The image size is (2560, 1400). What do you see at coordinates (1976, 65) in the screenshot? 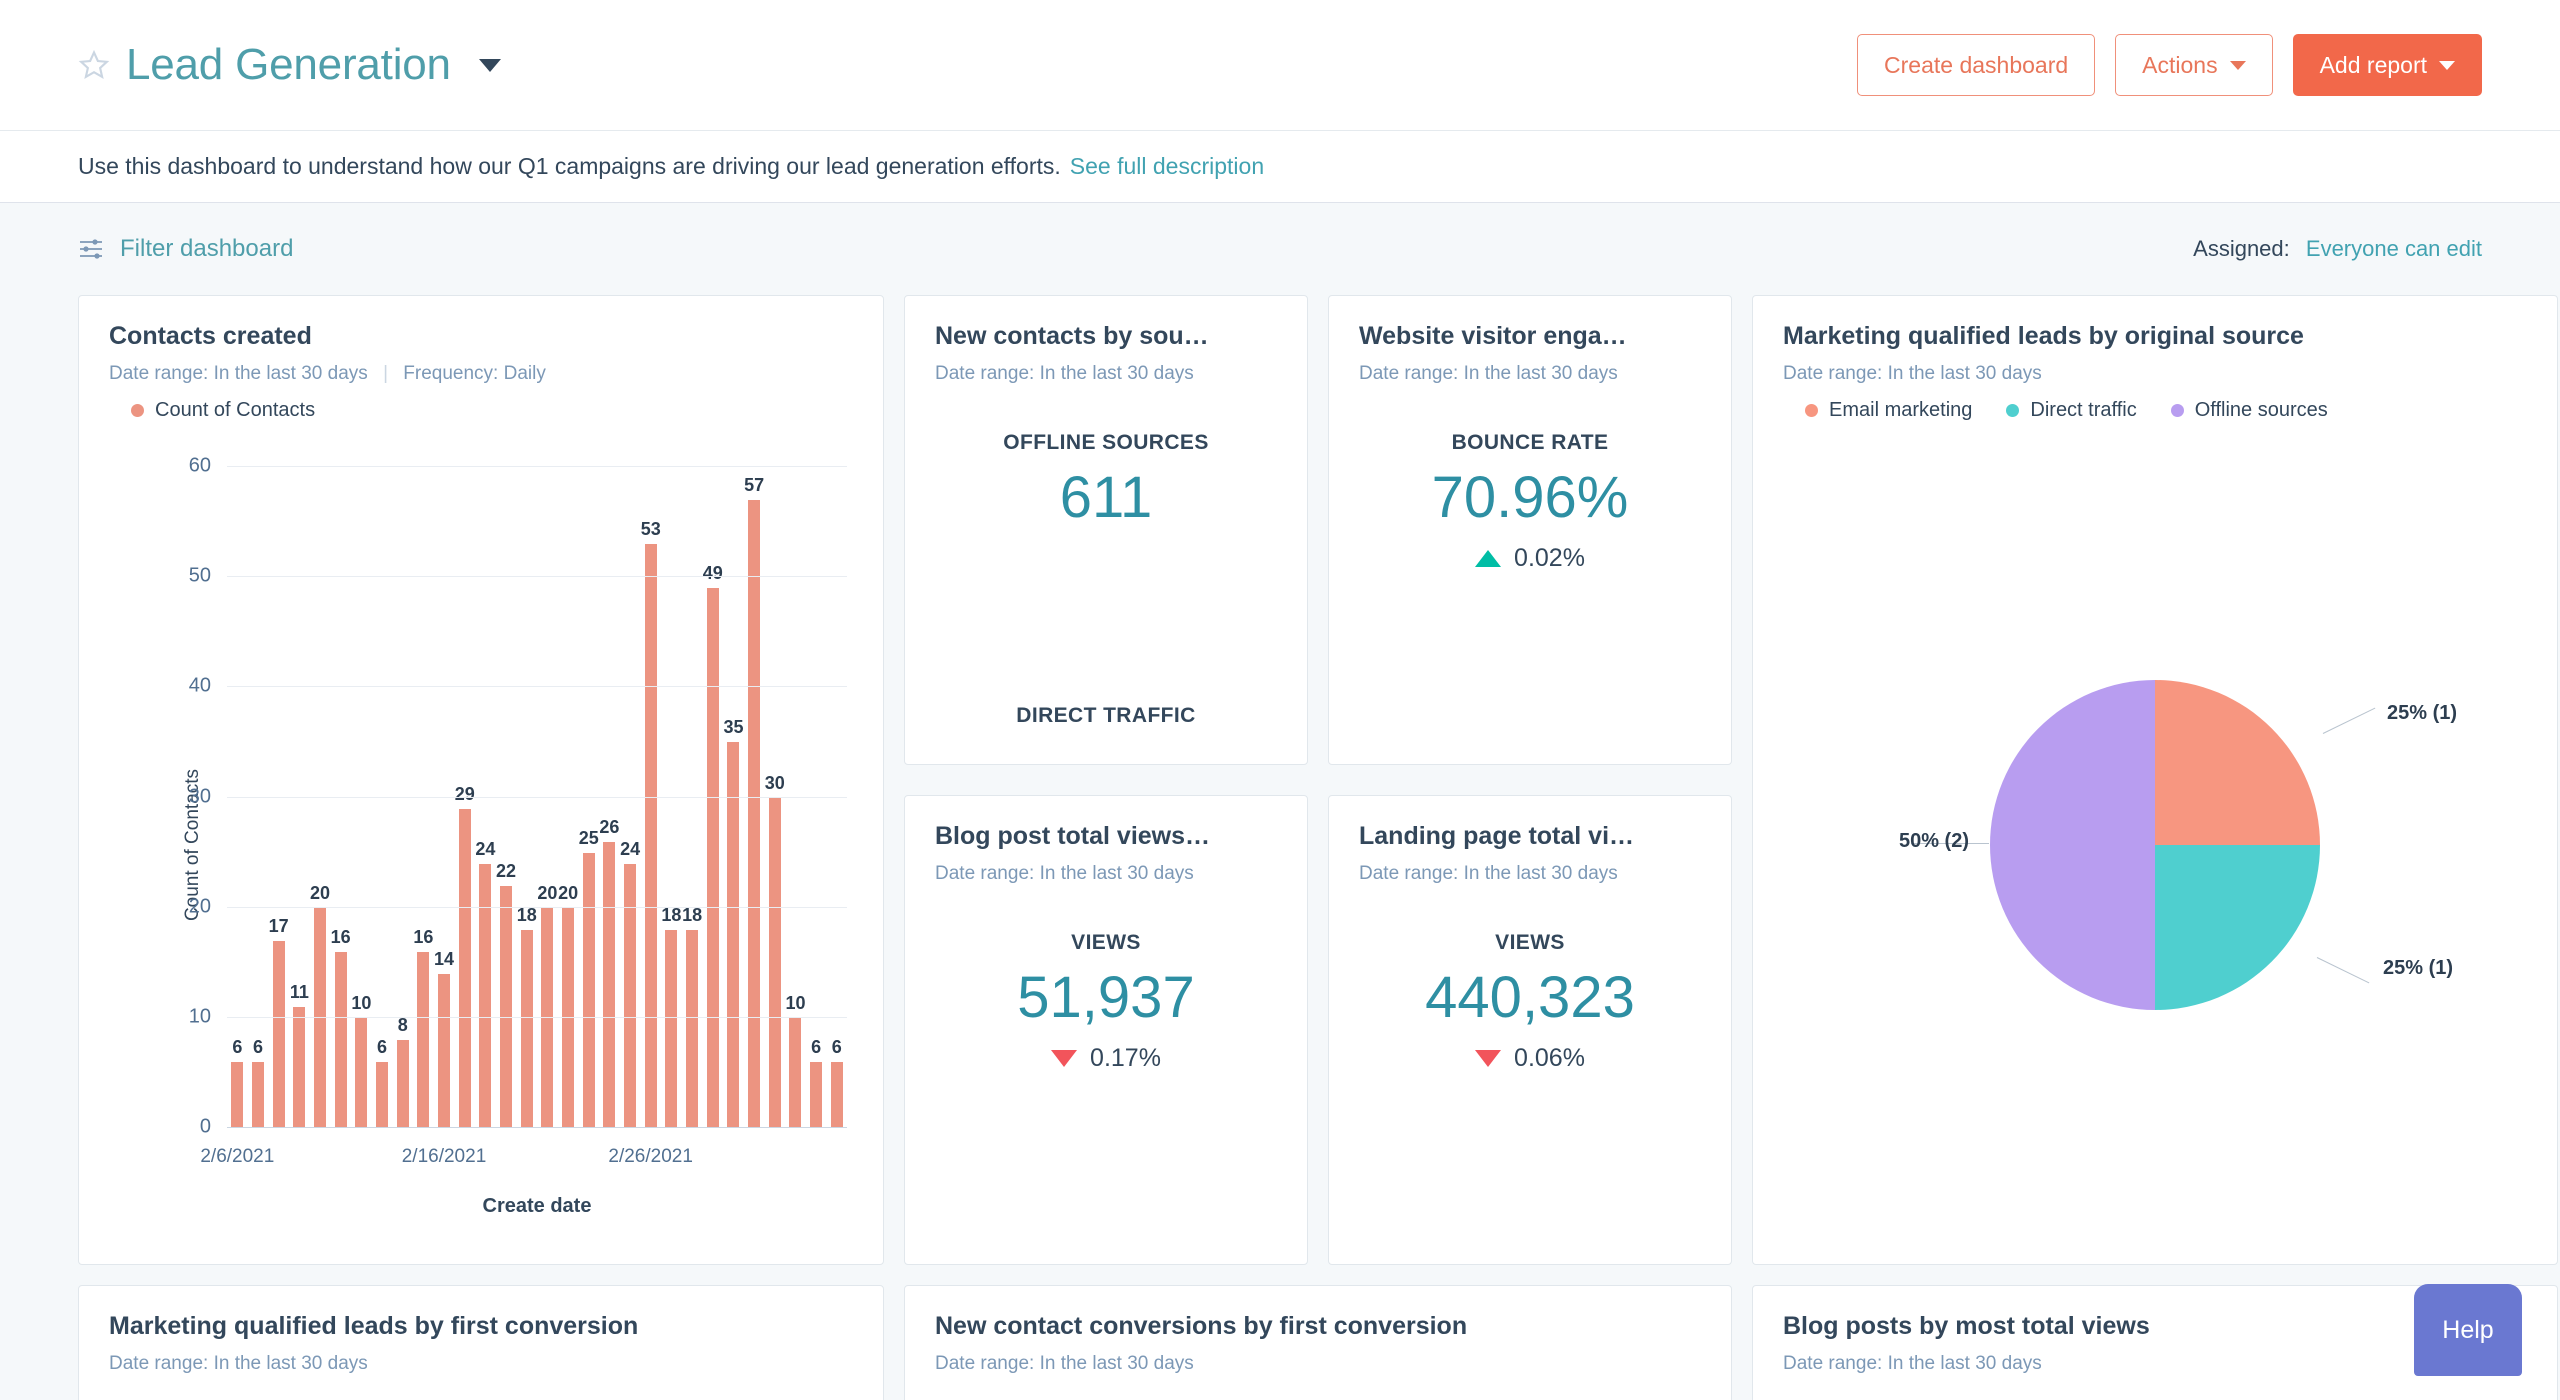
I see `create-dashboard-button: Create dashboard` at bounding box center [1976, 65].